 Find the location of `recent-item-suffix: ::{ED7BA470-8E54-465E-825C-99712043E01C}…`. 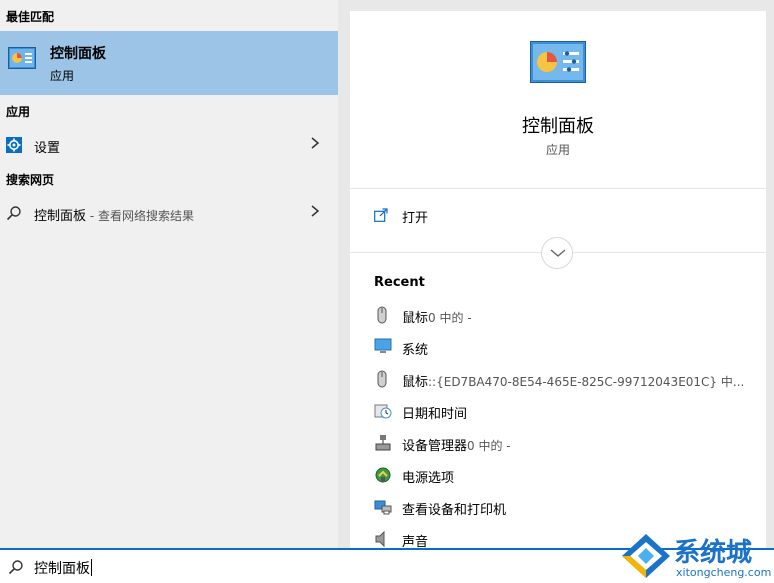

recent-item-suffix: ::{ED7BA470-8E54-465E-825C-99712043E01C}… is located at coordinates (586, 382).